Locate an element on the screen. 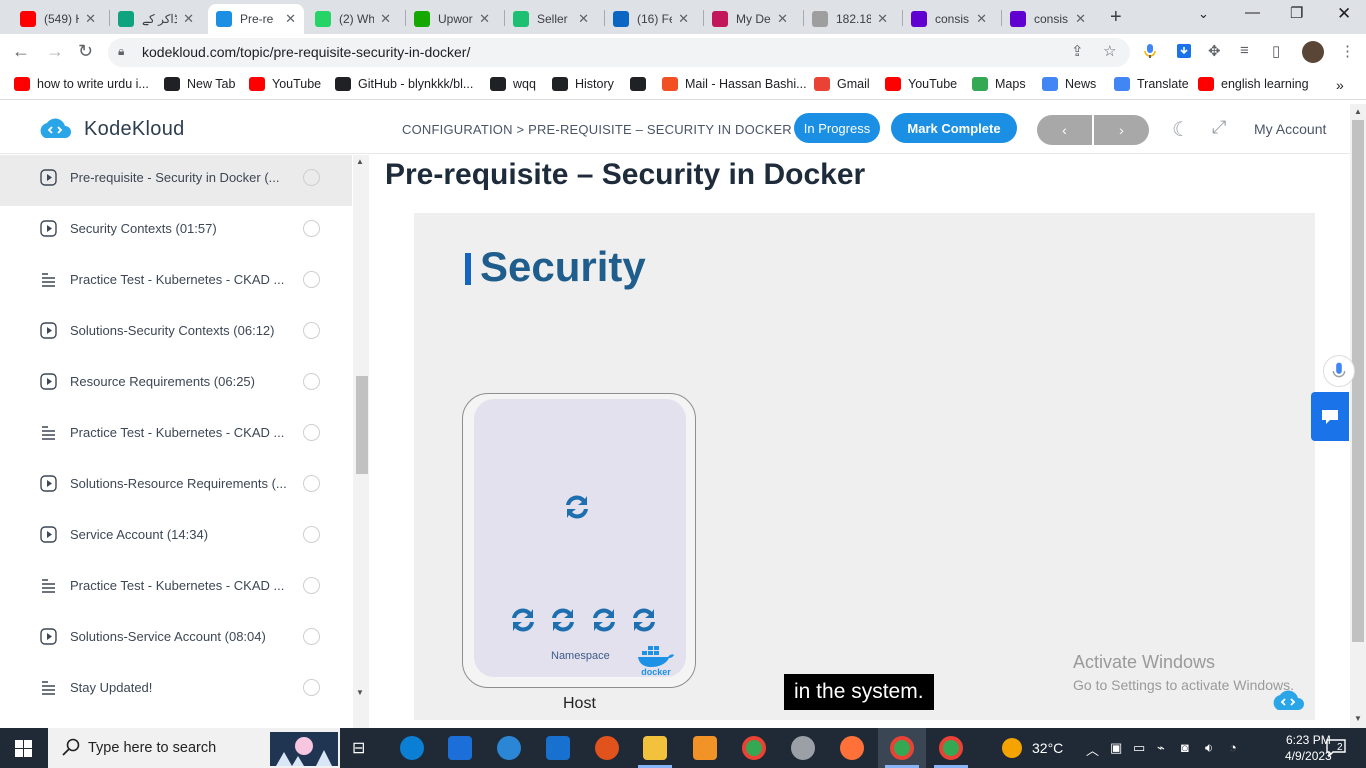  bookmark-item is located at coordinates (641, 84).